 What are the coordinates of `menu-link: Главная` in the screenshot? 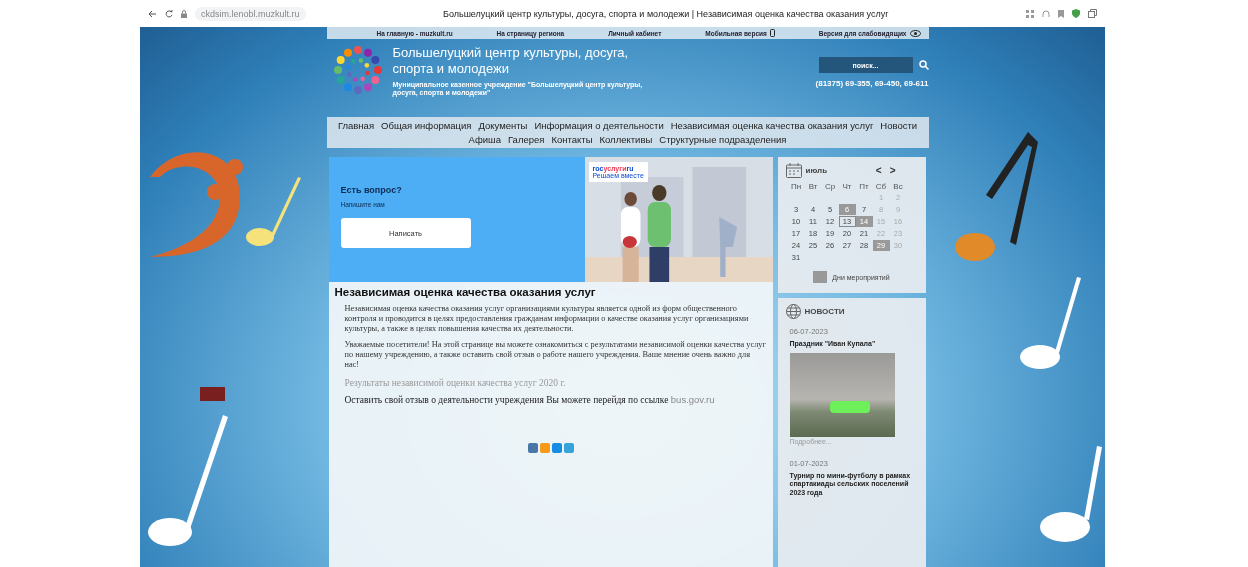 It's located at (356, 125).